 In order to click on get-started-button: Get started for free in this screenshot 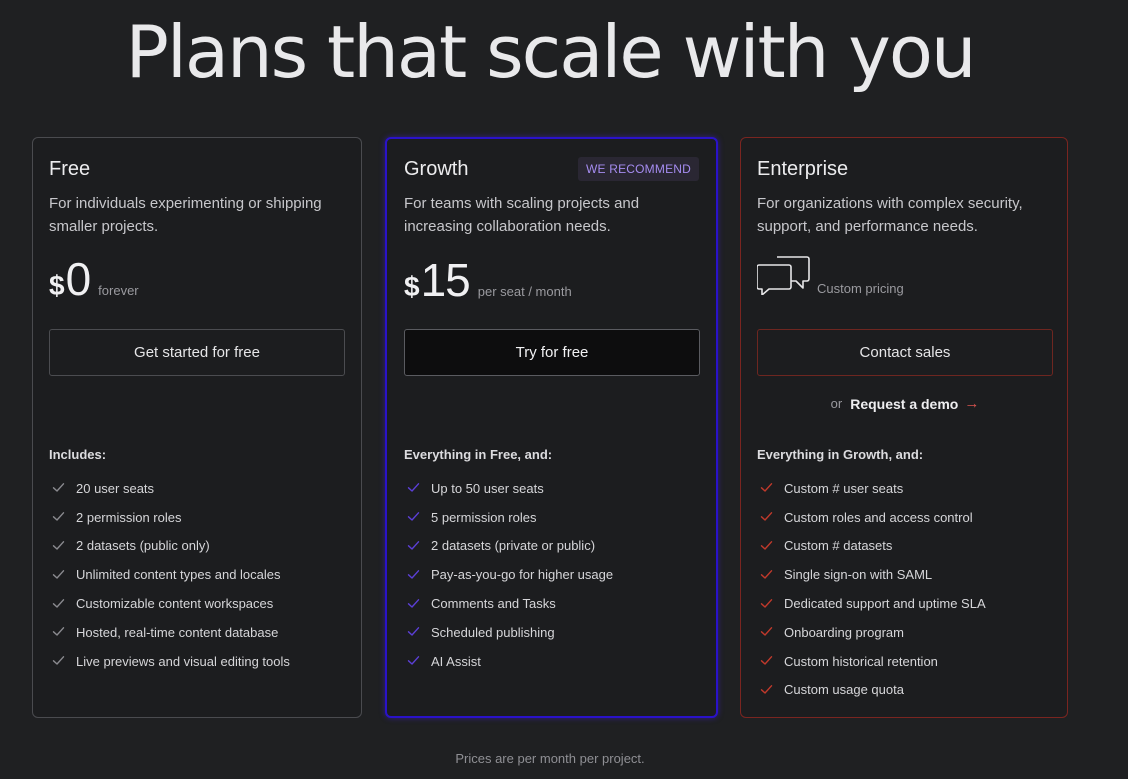, I will do `click(197, 352)`.